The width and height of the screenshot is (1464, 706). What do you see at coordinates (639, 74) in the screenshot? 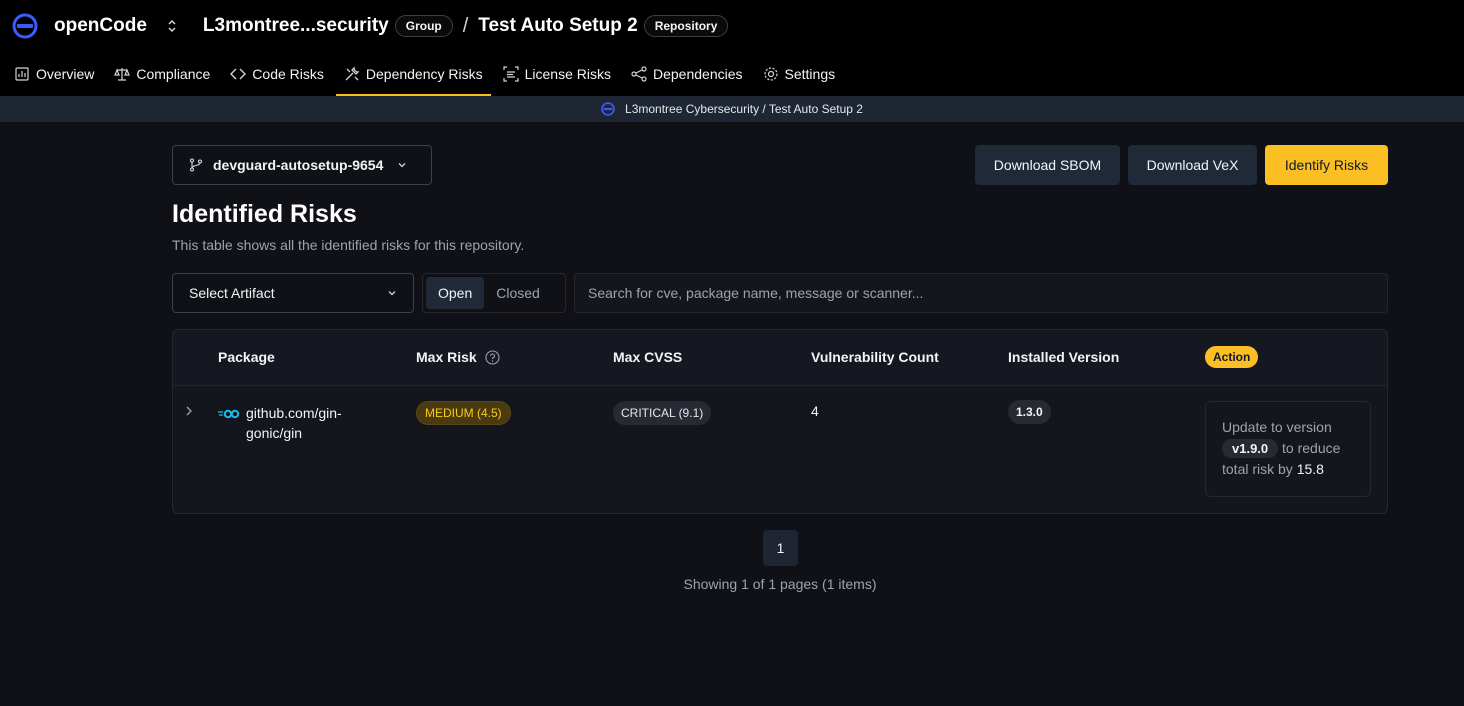
I see `share-icon` at bounding box center [639, 74].